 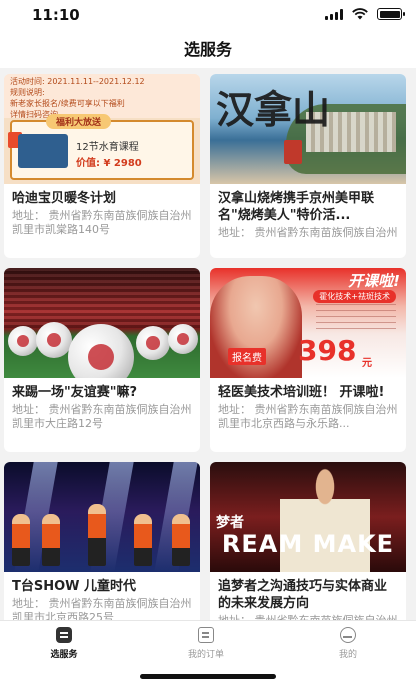 I want to click on service-card: T台SHOW 儿童时代 地址： 贵州省黔东南苗族侗族自治州凯里市北京西路25号, so click(x=102, y=541).